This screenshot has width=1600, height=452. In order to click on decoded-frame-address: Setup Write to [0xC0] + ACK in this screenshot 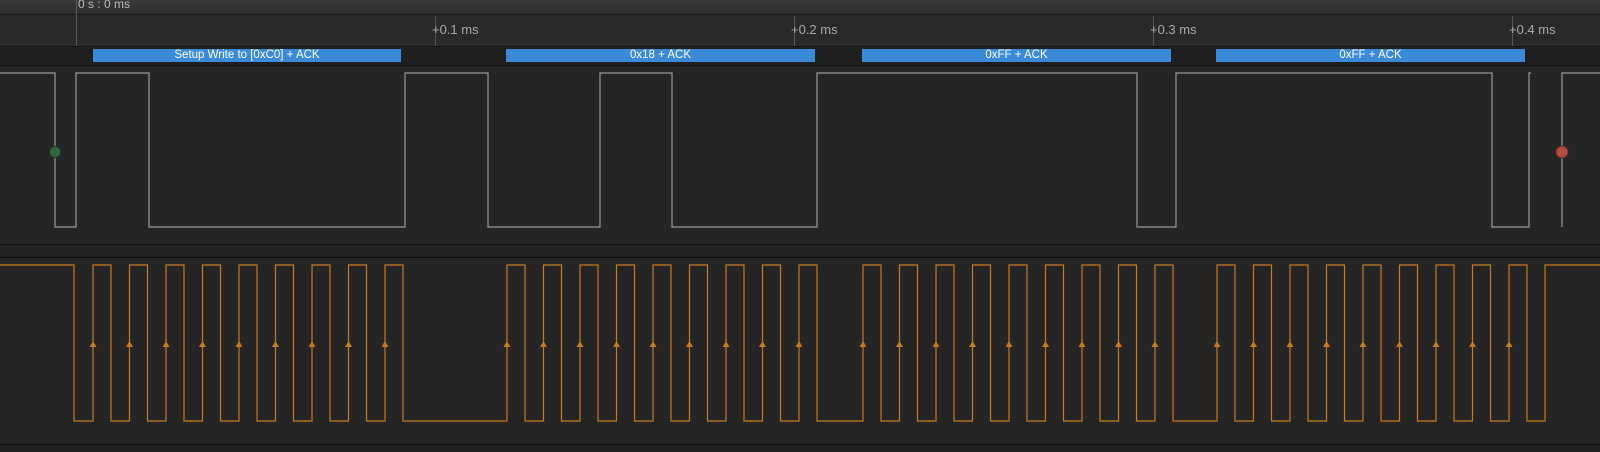, I will do `click(247, 55)`.